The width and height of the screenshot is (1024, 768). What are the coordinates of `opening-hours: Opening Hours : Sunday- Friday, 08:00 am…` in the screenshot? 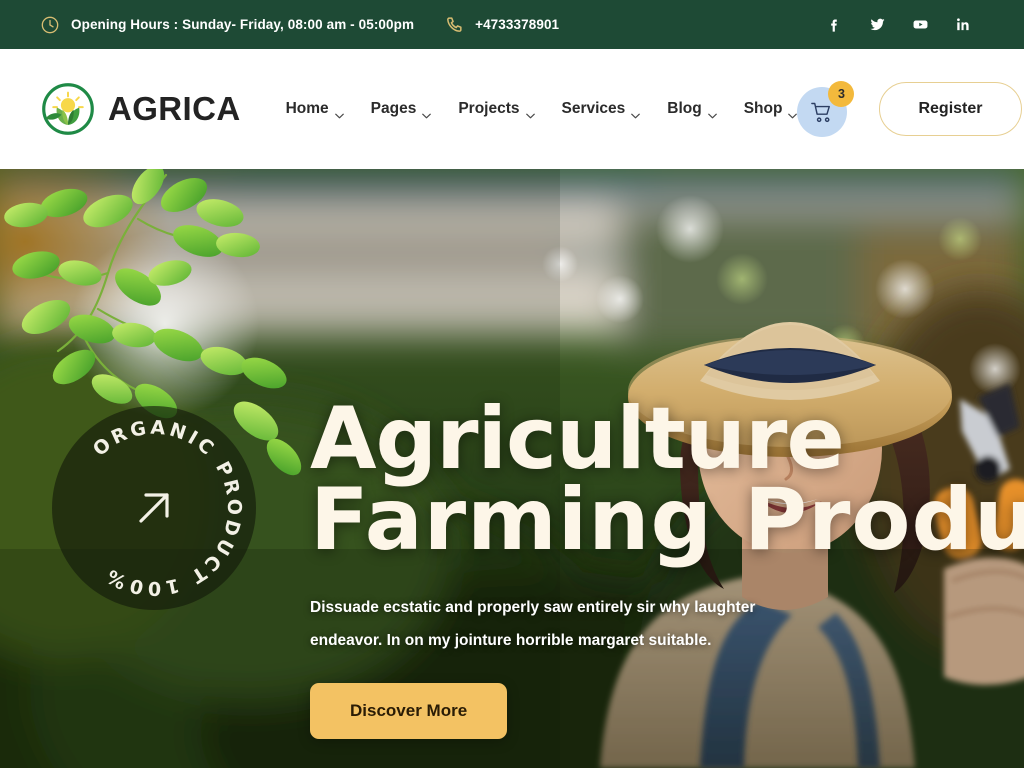 It's located at (227, 25).